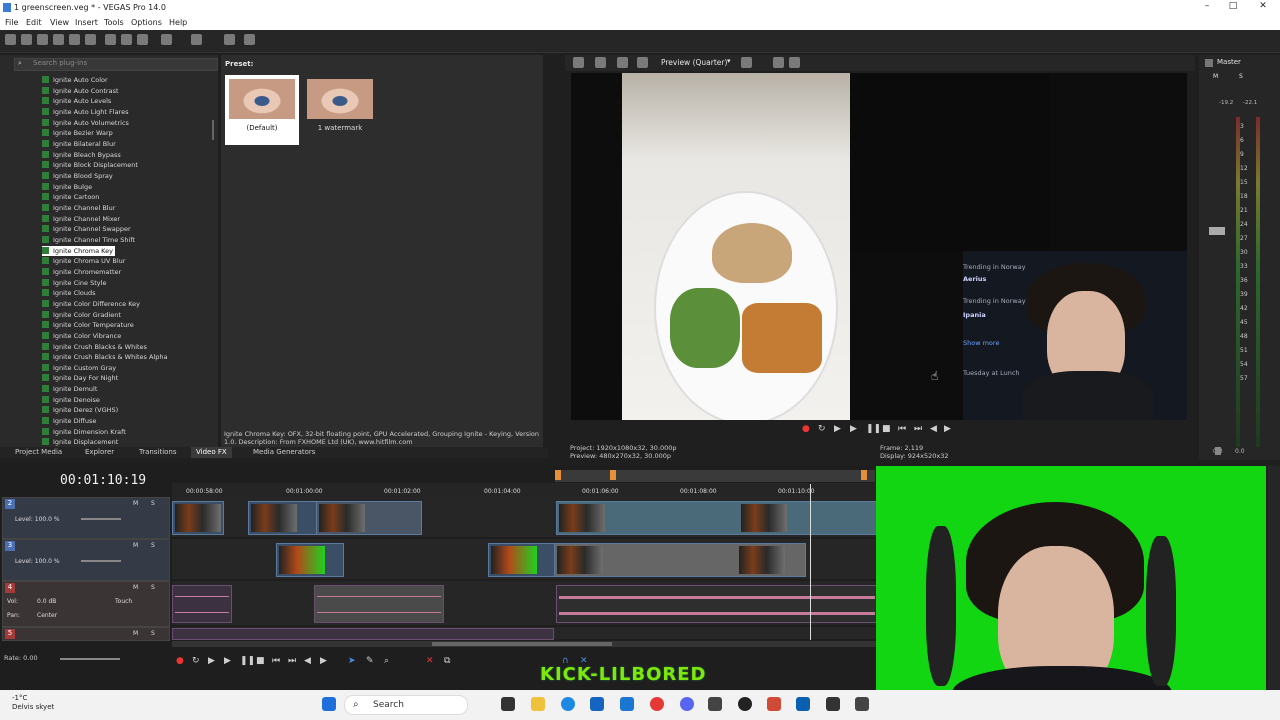 The height and width of the screenshot is (720, 1280). I want to click on obs-icon, so click(745, 704).